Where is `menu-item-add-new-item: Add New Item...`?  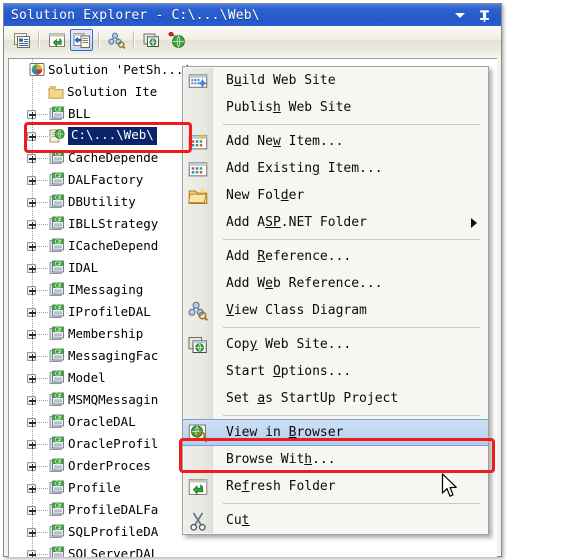 menu-item-add-new-item: Add New Item... is located at coordinates (335, 141).